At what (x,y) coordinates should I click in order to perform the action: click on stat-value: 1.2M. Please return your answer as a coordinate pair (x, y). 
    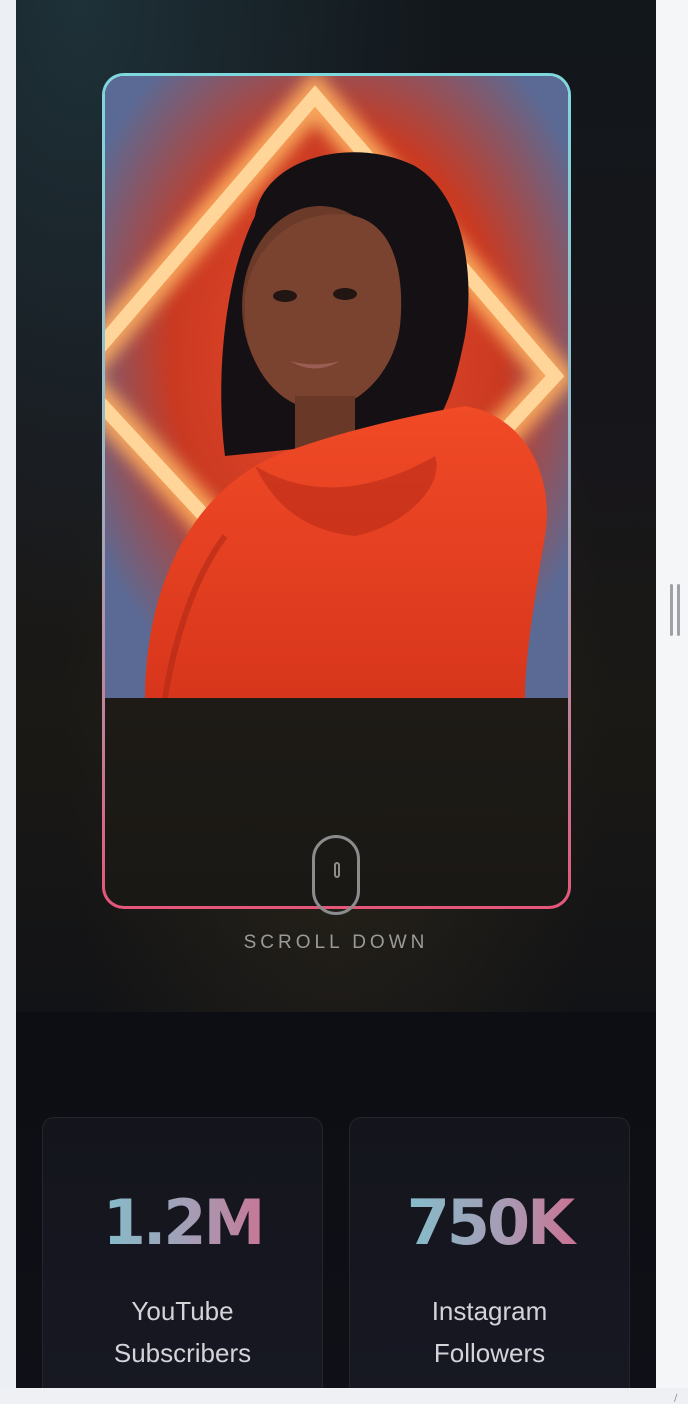
    Looking at the image, I should click on (182, 1222).